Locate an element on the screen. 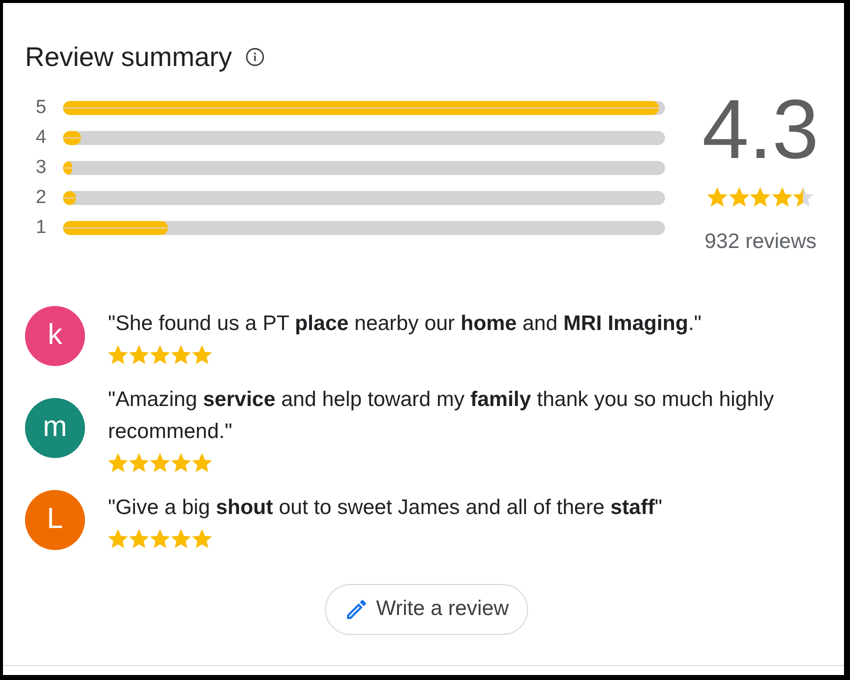 The width and height of the screenshot is (850, 680). review-quote: "She found us a PT place nearby our home and MRI Imaging." is located at coordinates (405, 323).